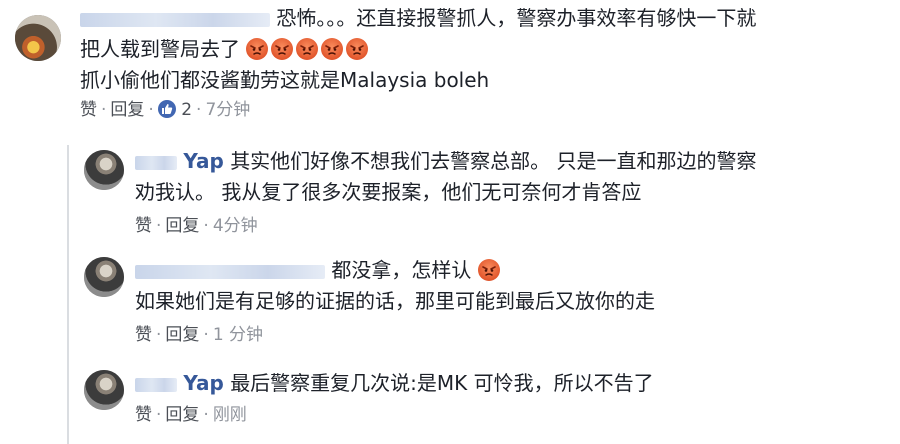 The image size is (900, 444). I want to click on comment-actions: 赞 · 回复 · 1 分钟, so click(199, 335).